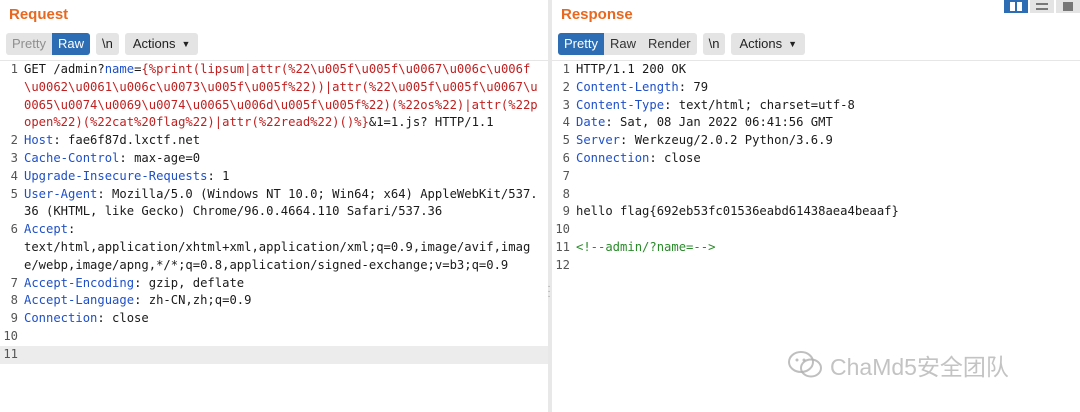 This screenshot has width=1080, height=412. I want to click on header-name: Host, so click(39, 140).